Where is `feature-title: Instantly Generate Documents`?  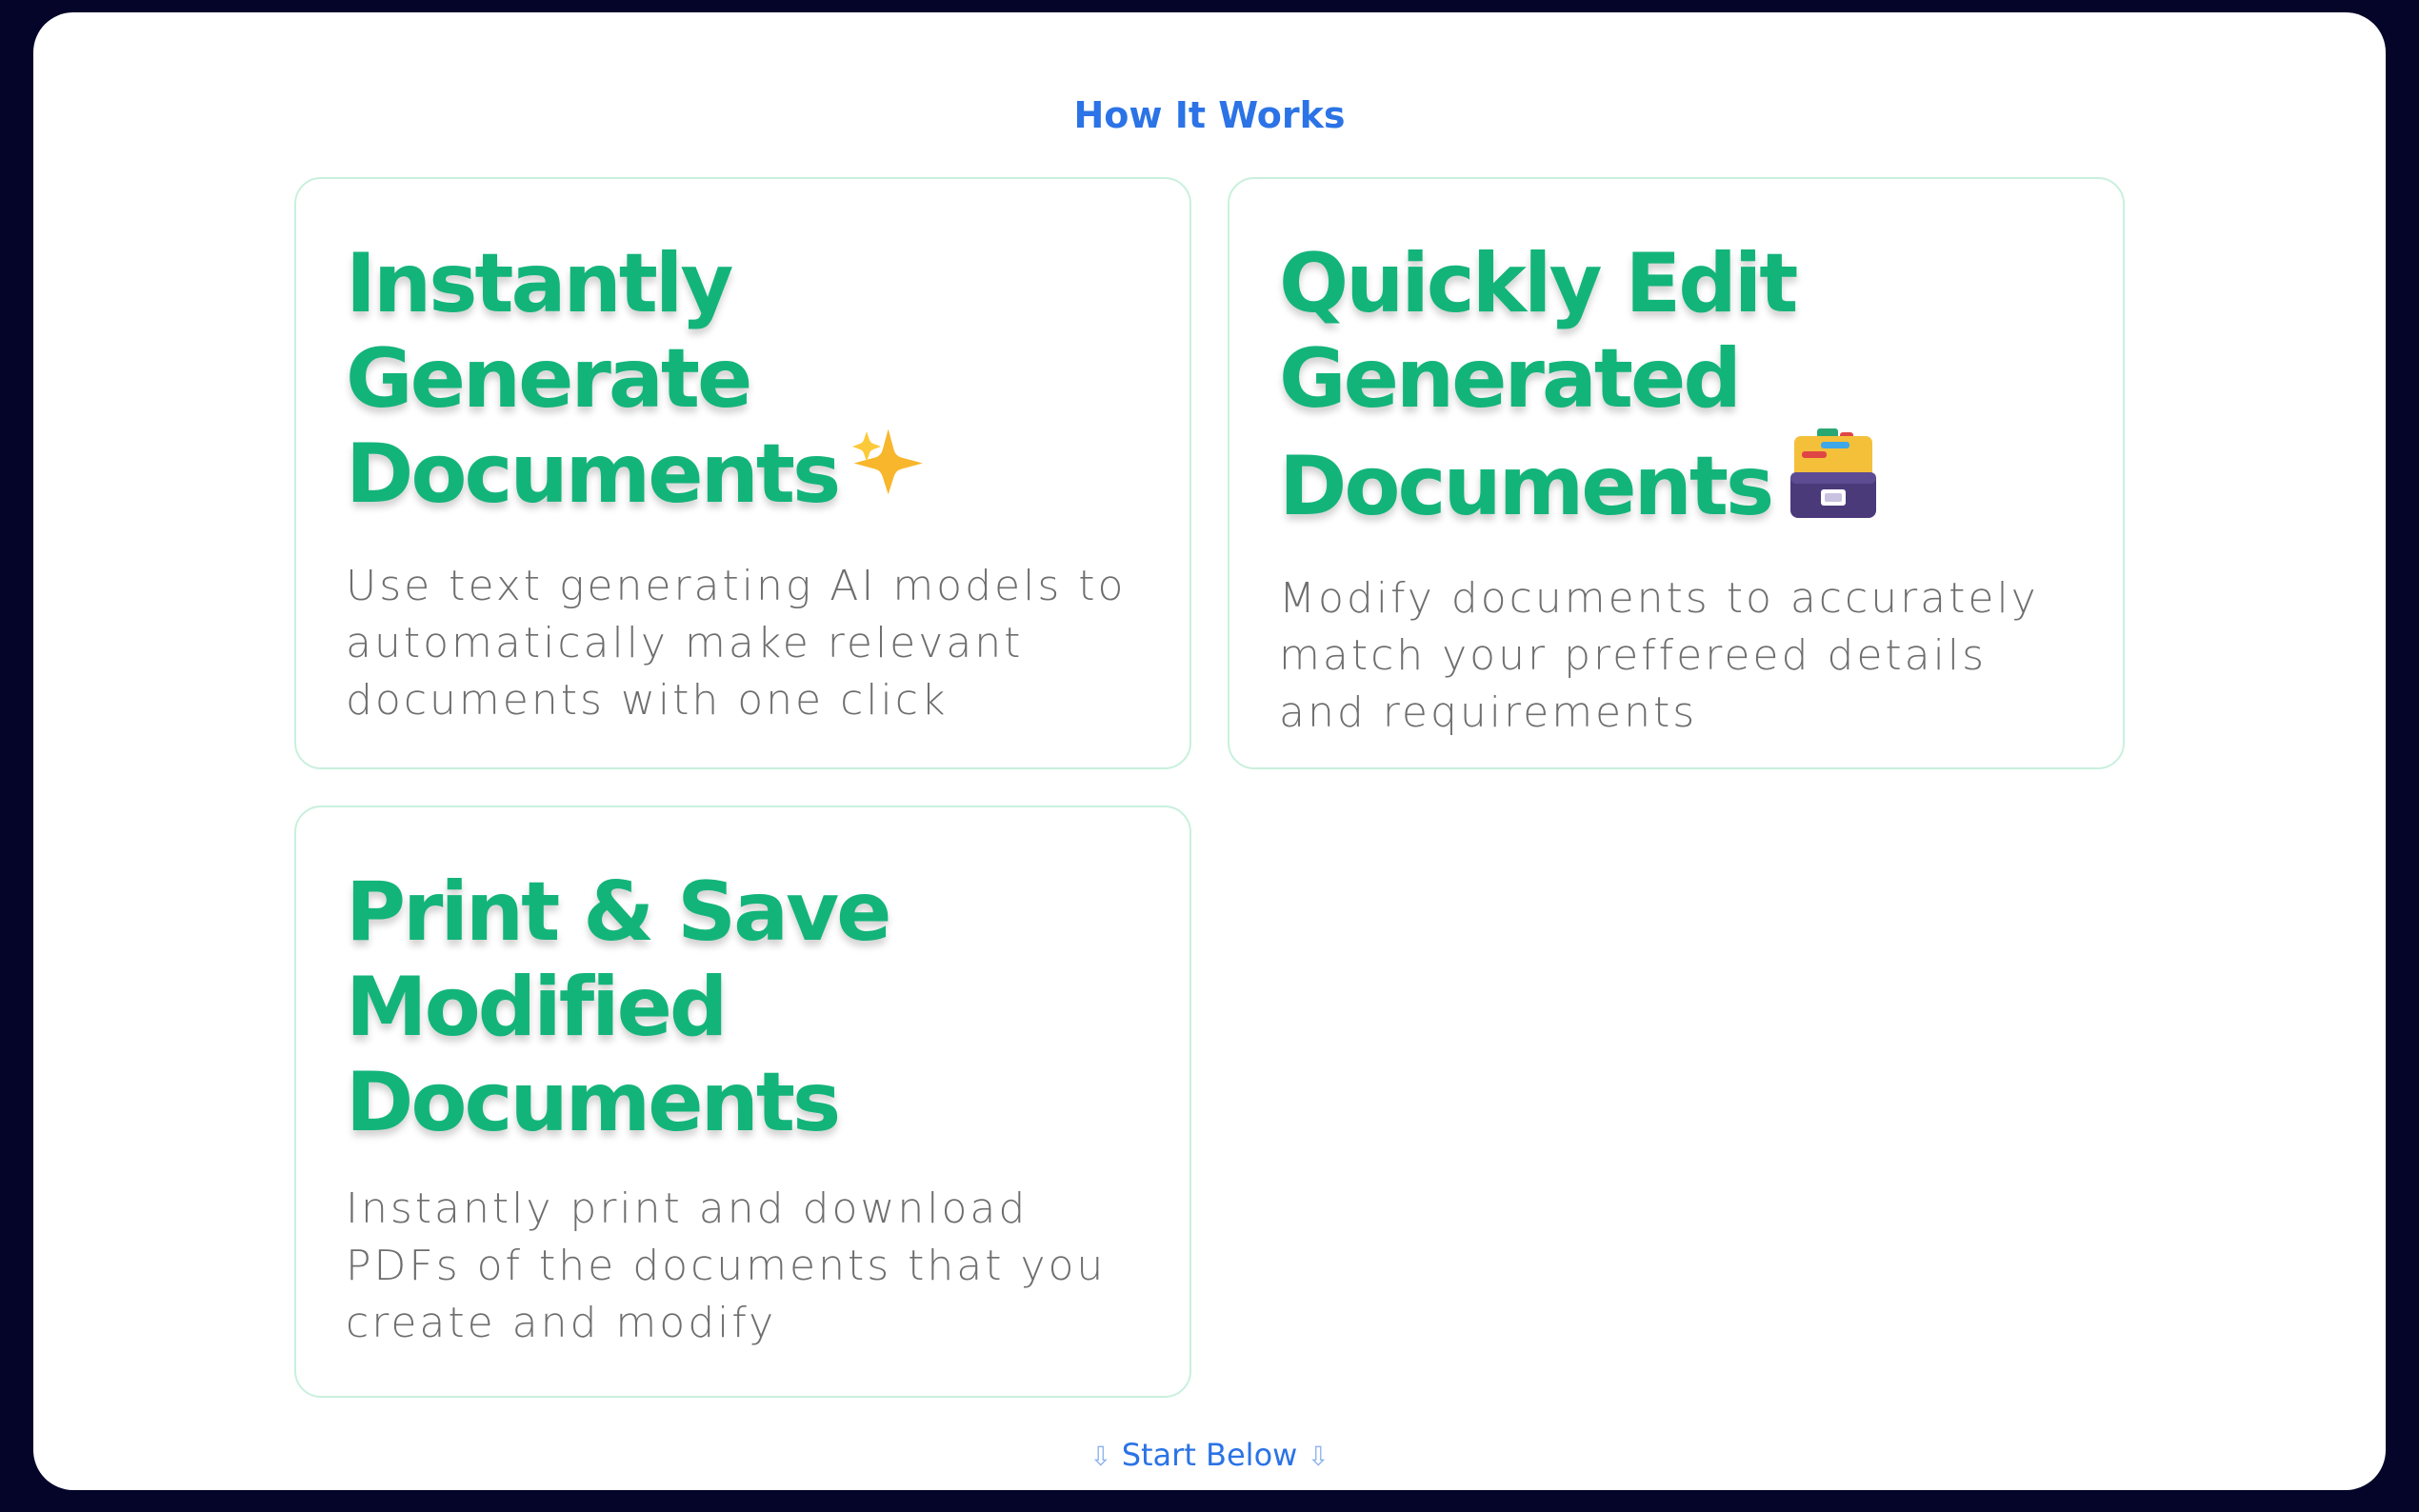 feature-title: Instantly Generate Documents is located at coordinates (744, 381).